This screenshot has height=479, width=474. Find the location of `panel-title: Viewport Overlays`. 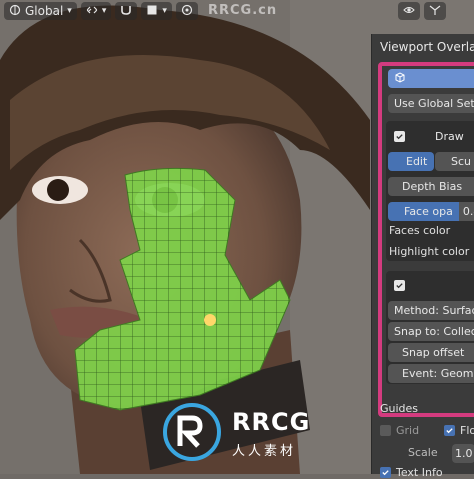

panel-title: Viewport Overlays is located at coordinates (427, 47).